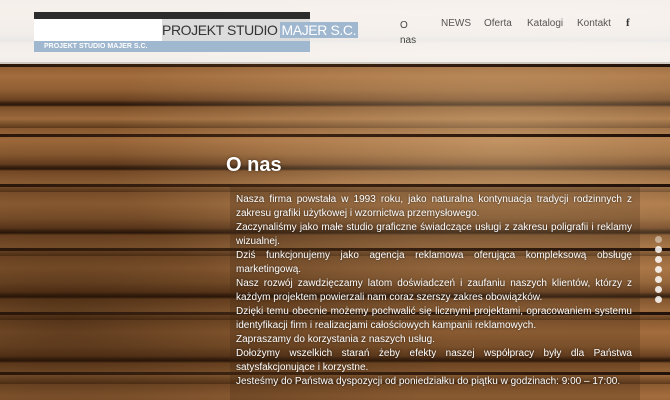 This screenshot has width=670, height=400. I want to click on nav-item-katalogi: Katalogi, so click(545, 23).